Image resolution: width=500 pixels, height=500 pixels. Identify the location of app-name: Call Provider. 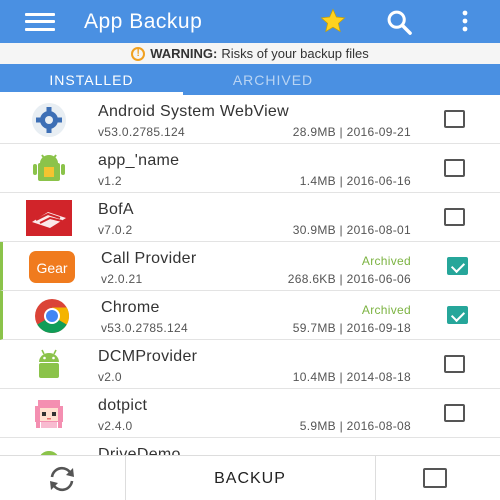
(149, 258).